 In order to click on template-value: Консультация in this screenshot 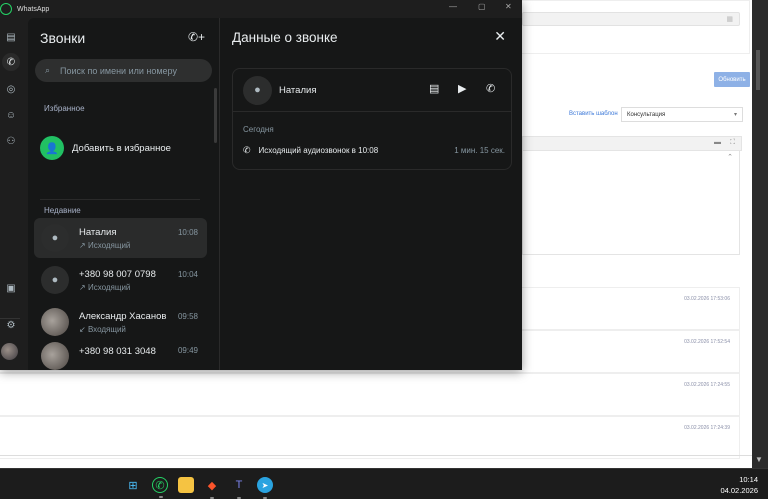, I will do `click(646, 115)`.